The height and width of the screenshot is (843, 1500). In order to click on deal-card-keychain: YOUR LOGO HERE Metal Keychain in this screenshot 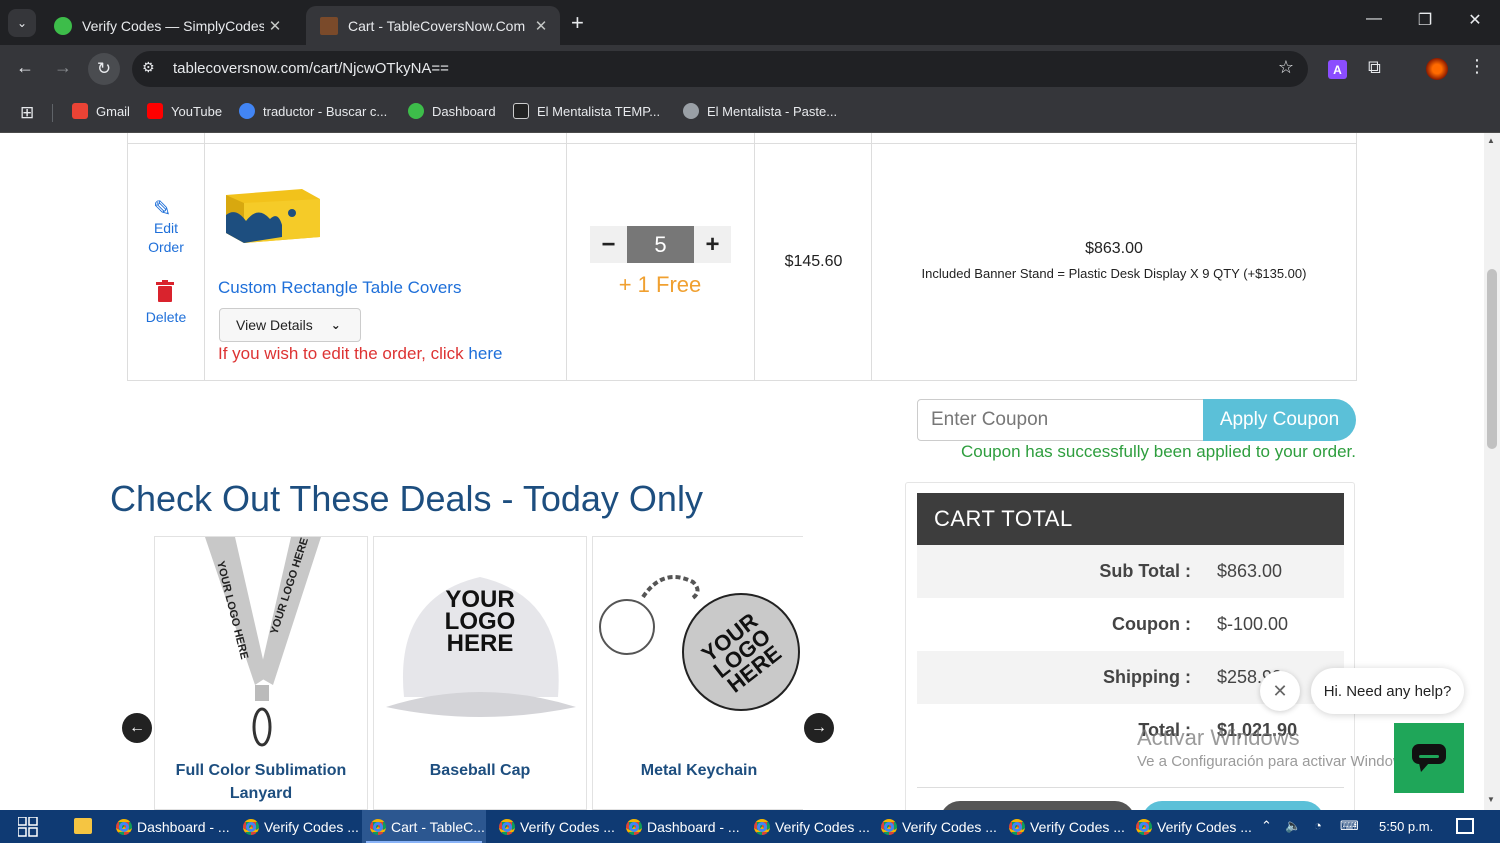, I will do `click(697, 673)`.